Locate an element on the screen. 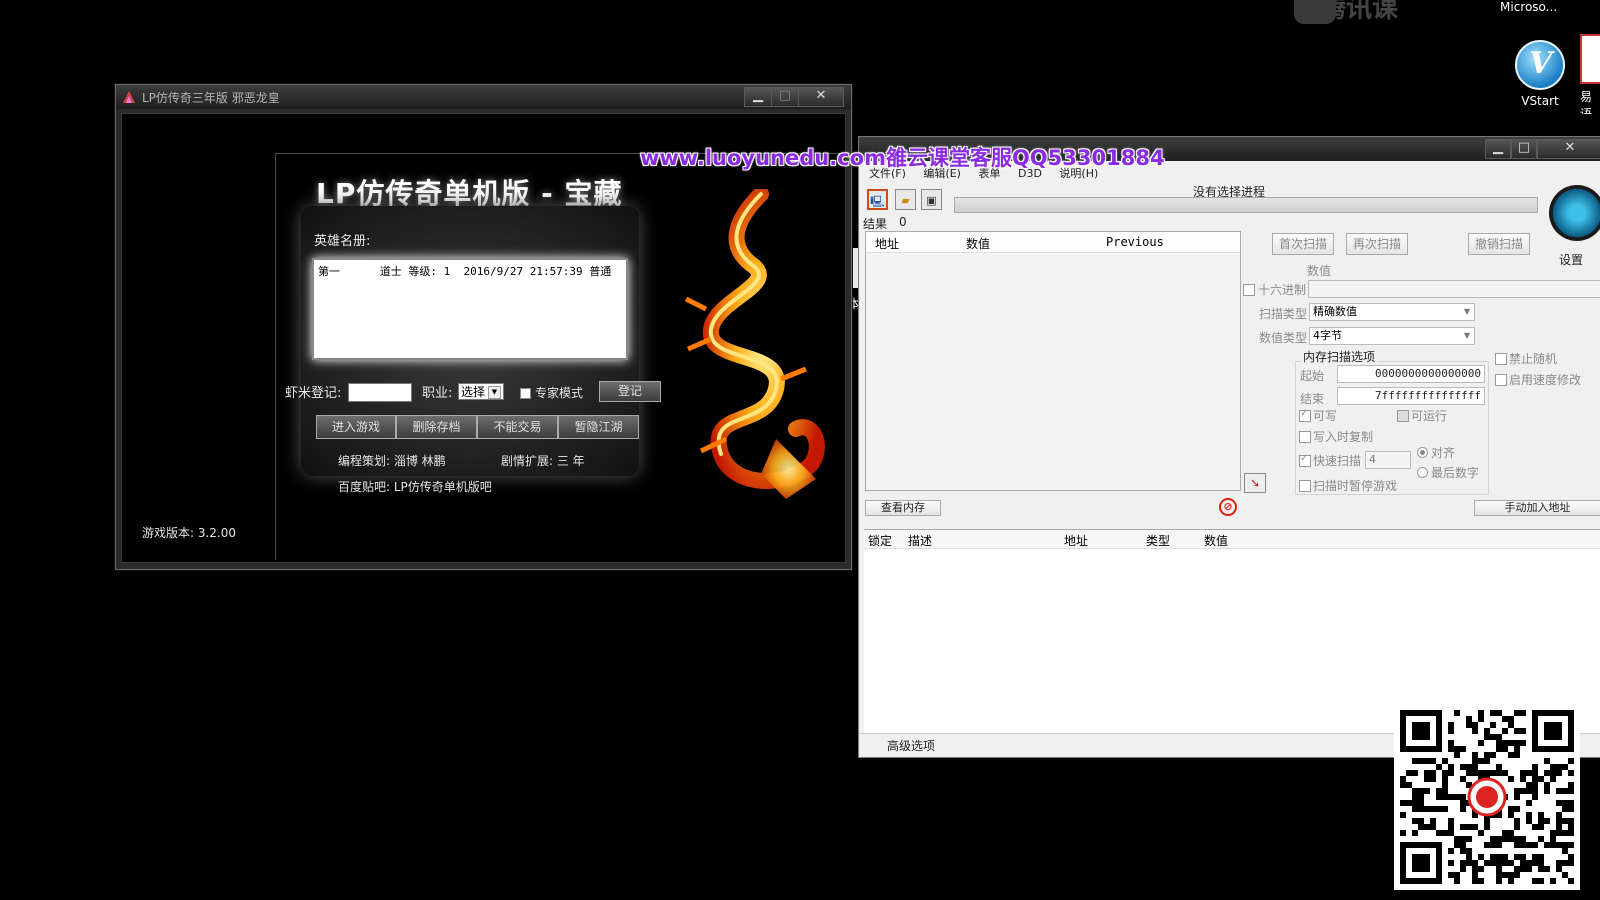  start-address-input: 0000000000000000 is located at coordinates (1411, 374).